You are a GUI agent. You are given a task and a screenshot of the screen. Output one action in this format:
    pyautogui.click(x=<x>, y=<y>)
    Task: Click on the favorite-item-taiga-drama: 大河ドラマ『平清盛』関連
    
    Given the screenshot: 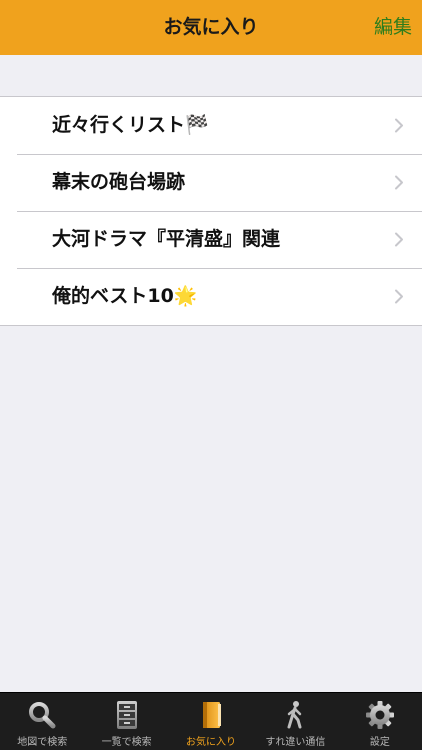 What is the action you would take?
    pyautogui.click(x=211, y=239)
    